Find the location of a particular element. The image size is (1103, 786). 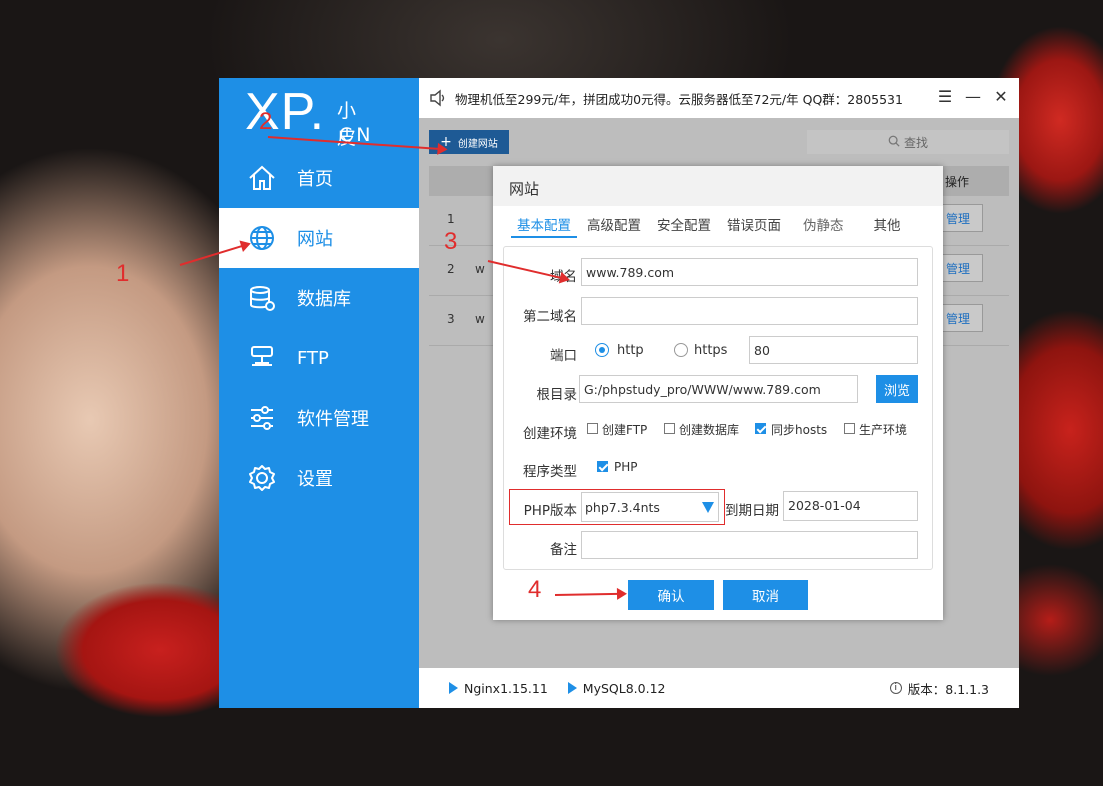

create-database-checkbox is located at coordinates (669, 428).